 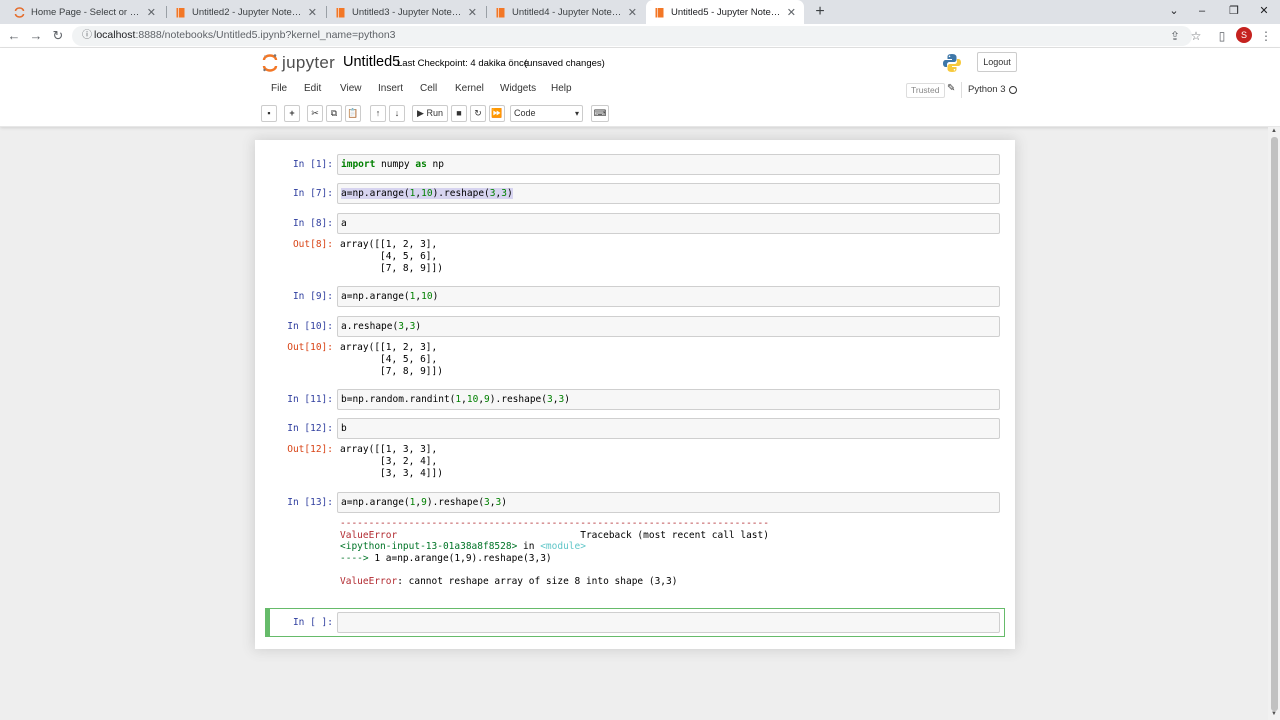 I want to click on tab-title: Untitled3 - Jupyter Notebook, so click(x=407, y=12).